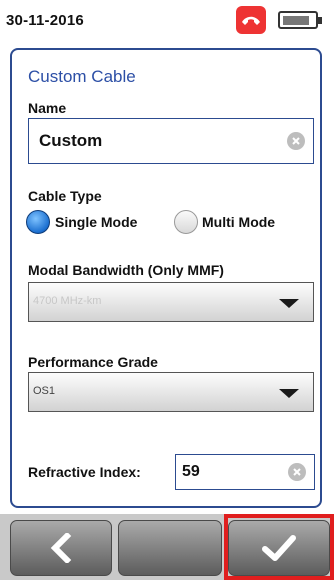 The image size is (334, 580). Describe the element at coordinates (171, 392) in the screenshot. I see `performance-grade-dropdown: OS1` at that location.